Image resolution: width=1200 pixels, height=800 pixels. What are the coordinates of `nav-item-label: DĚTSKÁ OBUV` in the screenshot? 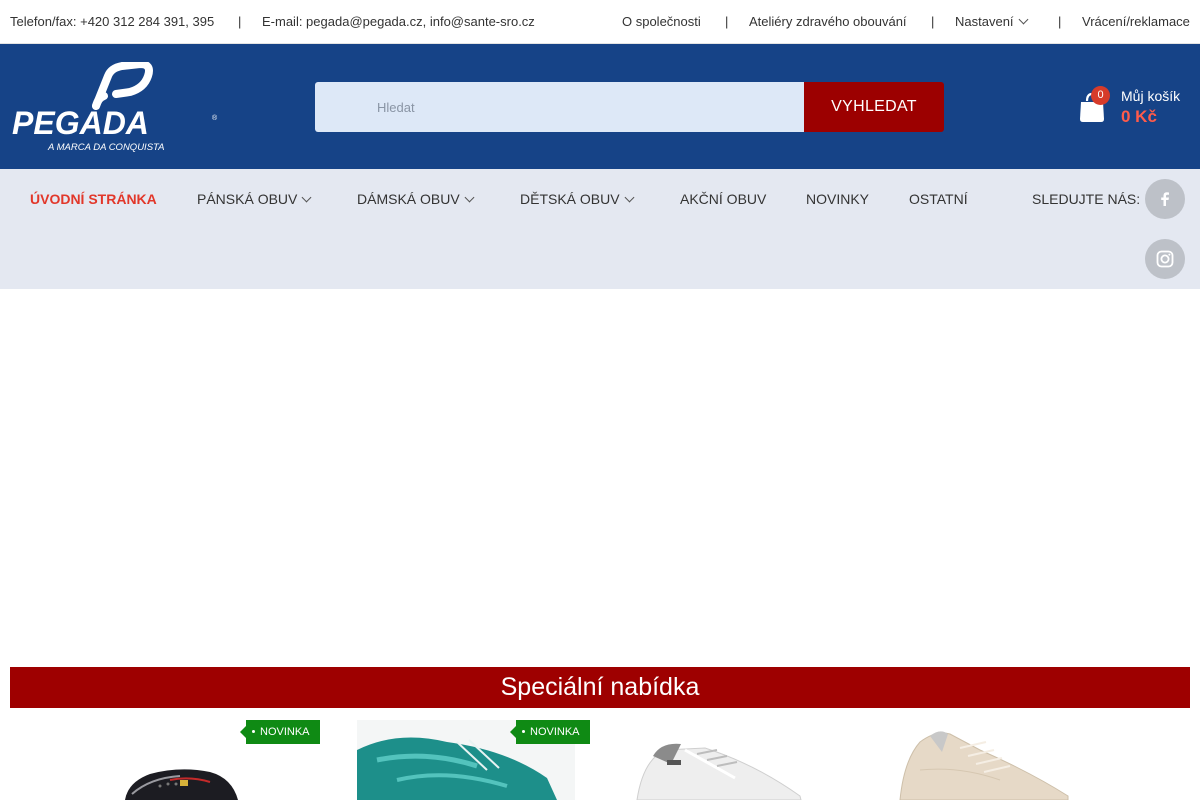 It's located at (570, 199).